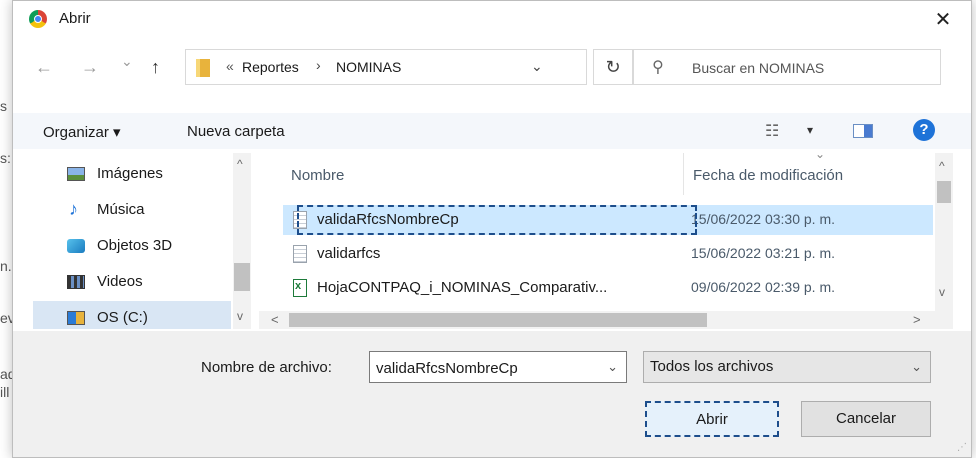 This screenshot has width=976, height=458. What do you see at coordinates (82, 132) in the screenshot?
I see `organize-menu-button: Organizar ▾` at bounding box center [82, 132].